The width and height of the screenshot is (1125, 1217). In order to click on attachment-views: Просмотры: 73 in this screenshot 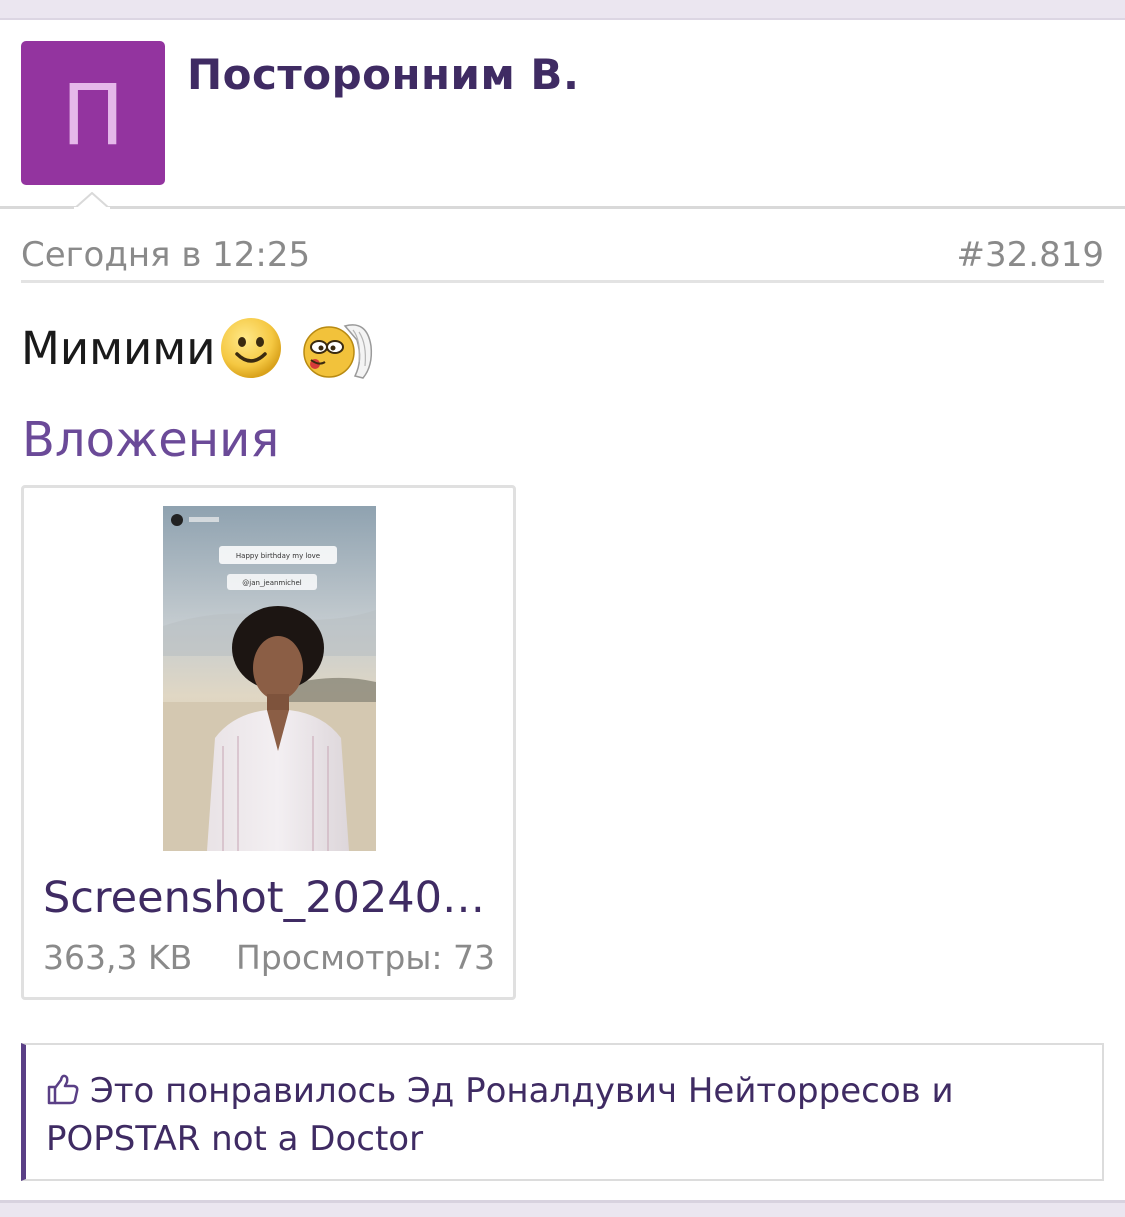, I will do `click(366, 957)`.